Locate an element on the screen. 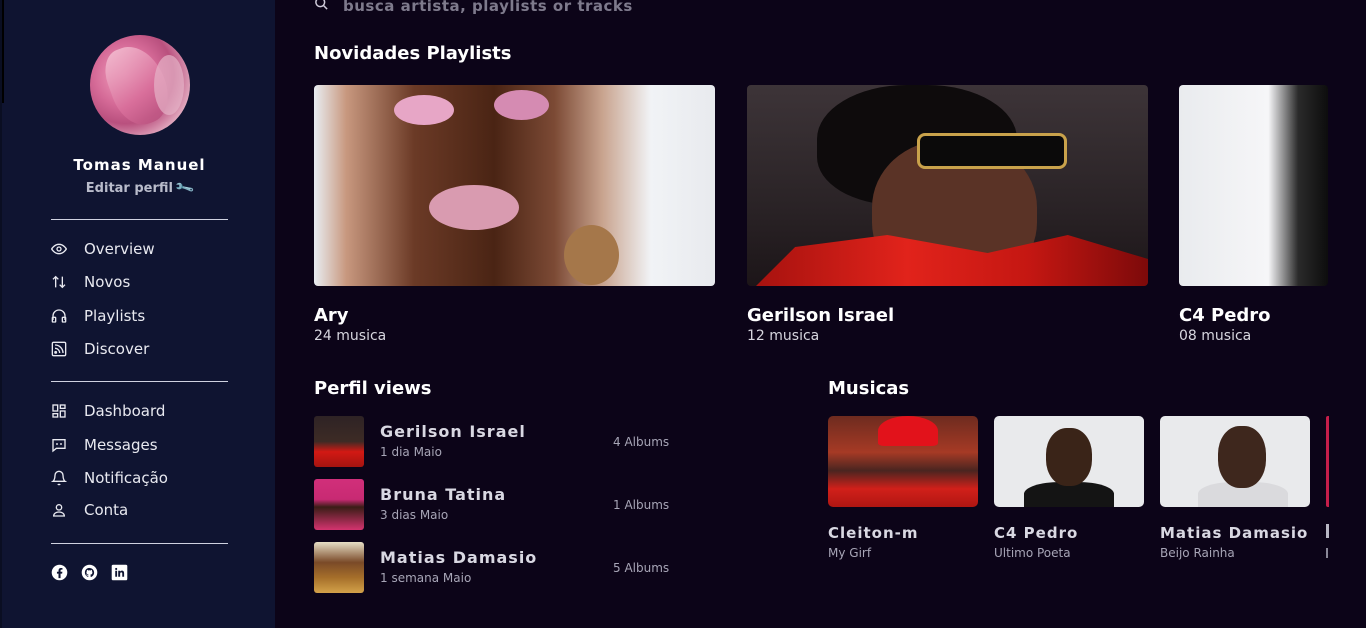  playlist-name: C4 Pedro is located at coordinates (1225, 315).